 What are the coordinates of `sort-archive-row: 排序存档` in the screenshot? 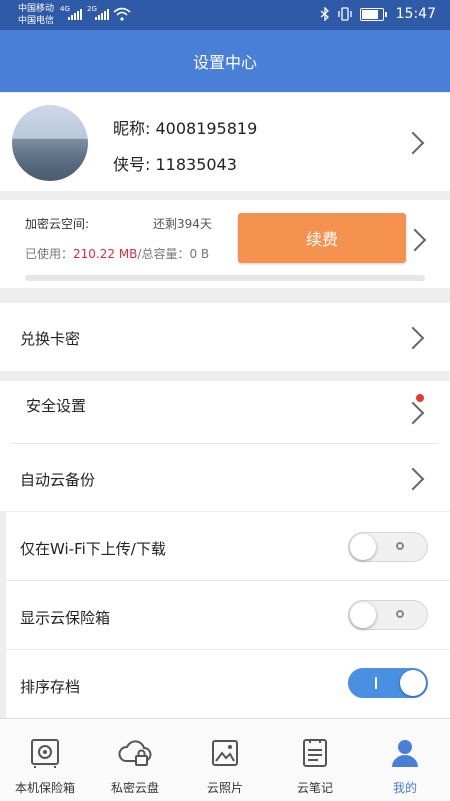 It's located at (228, 684).